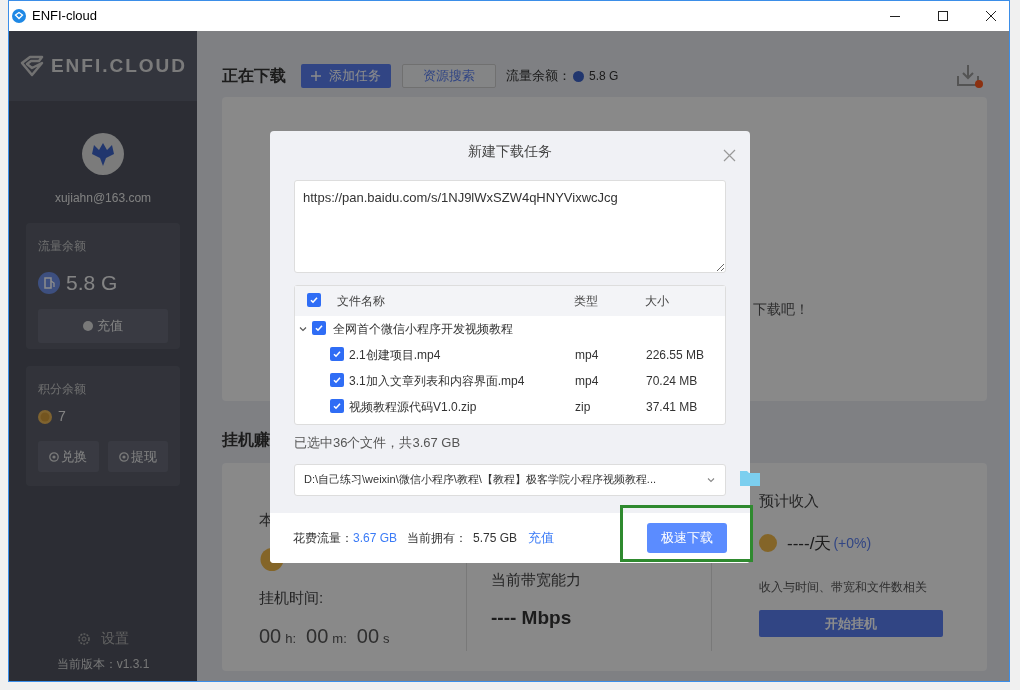  What do you see at coordinates (437, 538) in the screenshot?
I see `own-label: 当前拥有：` at bounding box center [437, 538].